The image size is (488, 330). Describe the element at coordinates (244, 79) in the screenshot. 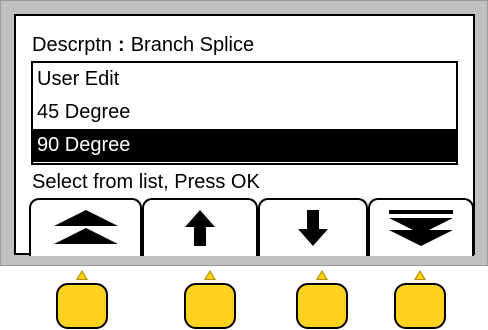

I see `list-item-user-edit: User Edit` at that location.